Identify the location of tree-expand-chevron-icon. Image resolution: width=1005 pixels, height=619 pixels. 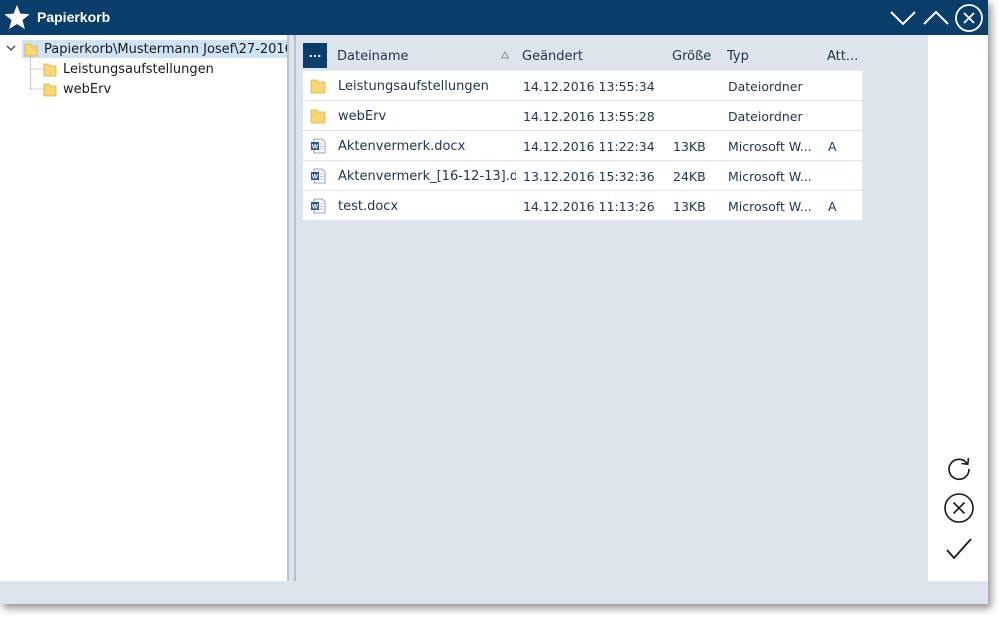
(11, 48).